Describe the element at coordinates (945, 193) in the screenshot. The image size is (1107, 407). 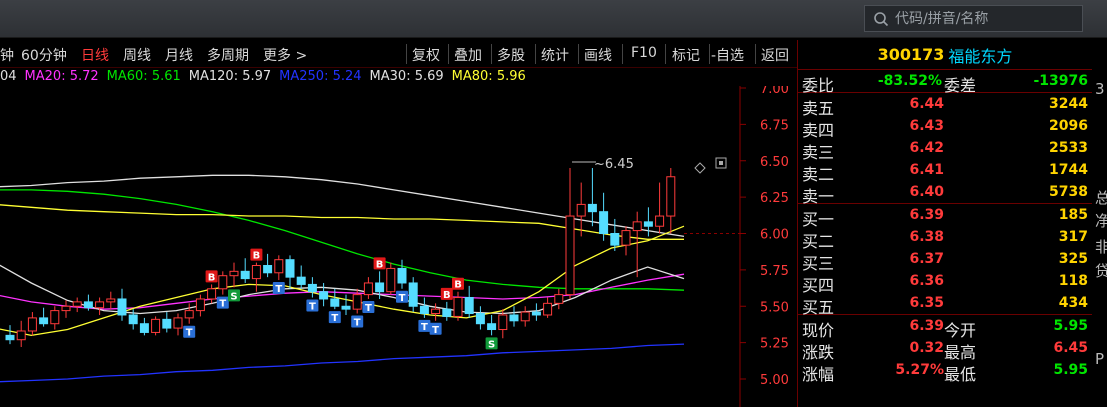
I see `asks-row: 卖一 6.40 5738` at that location.